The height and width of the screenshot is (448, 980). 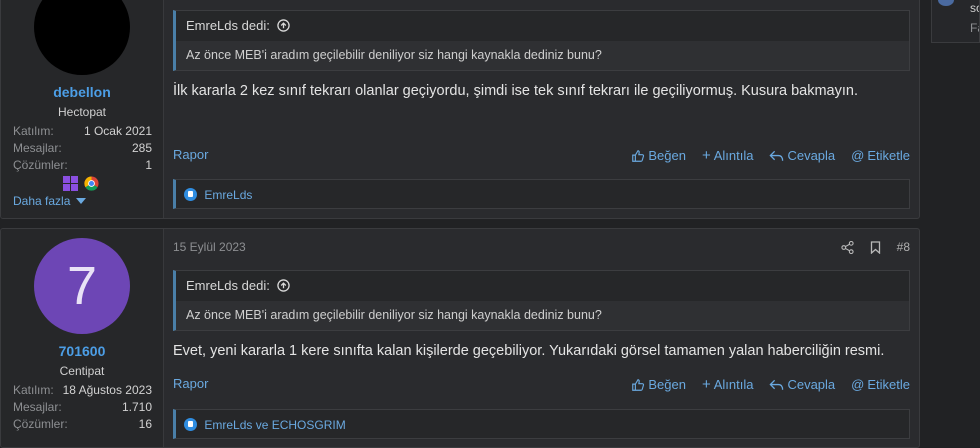 I want to click on more-info-toggle: Daha fazla, so click(x=49, y=201).